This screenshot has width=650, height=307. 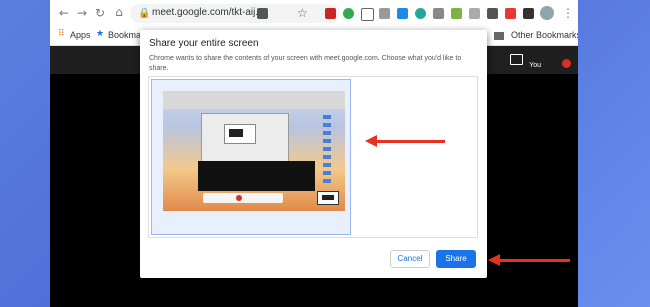 What do you see at coordinates (64, 13) in the screenshot?
I see `back-icon: ←` at bounding box center [64, 13].